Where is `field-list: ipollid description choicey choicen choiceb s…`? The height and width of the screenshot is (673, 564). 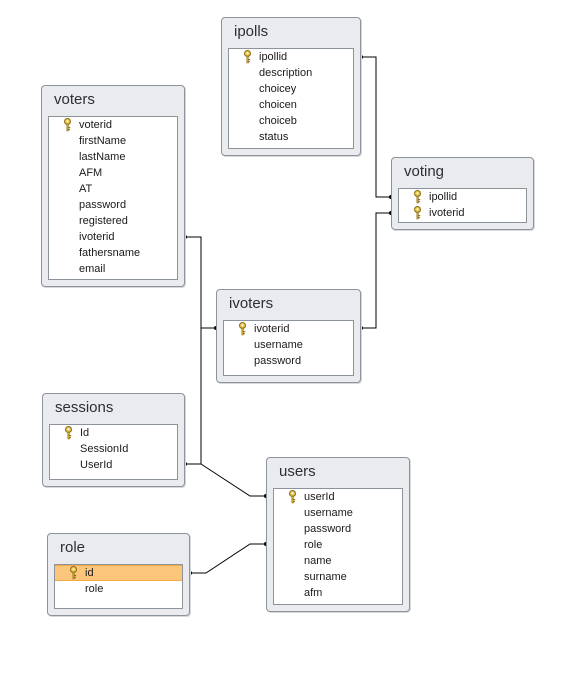
field-list: ipollid description choicey choicen choiceb s… is located at coordinates (291, 98).